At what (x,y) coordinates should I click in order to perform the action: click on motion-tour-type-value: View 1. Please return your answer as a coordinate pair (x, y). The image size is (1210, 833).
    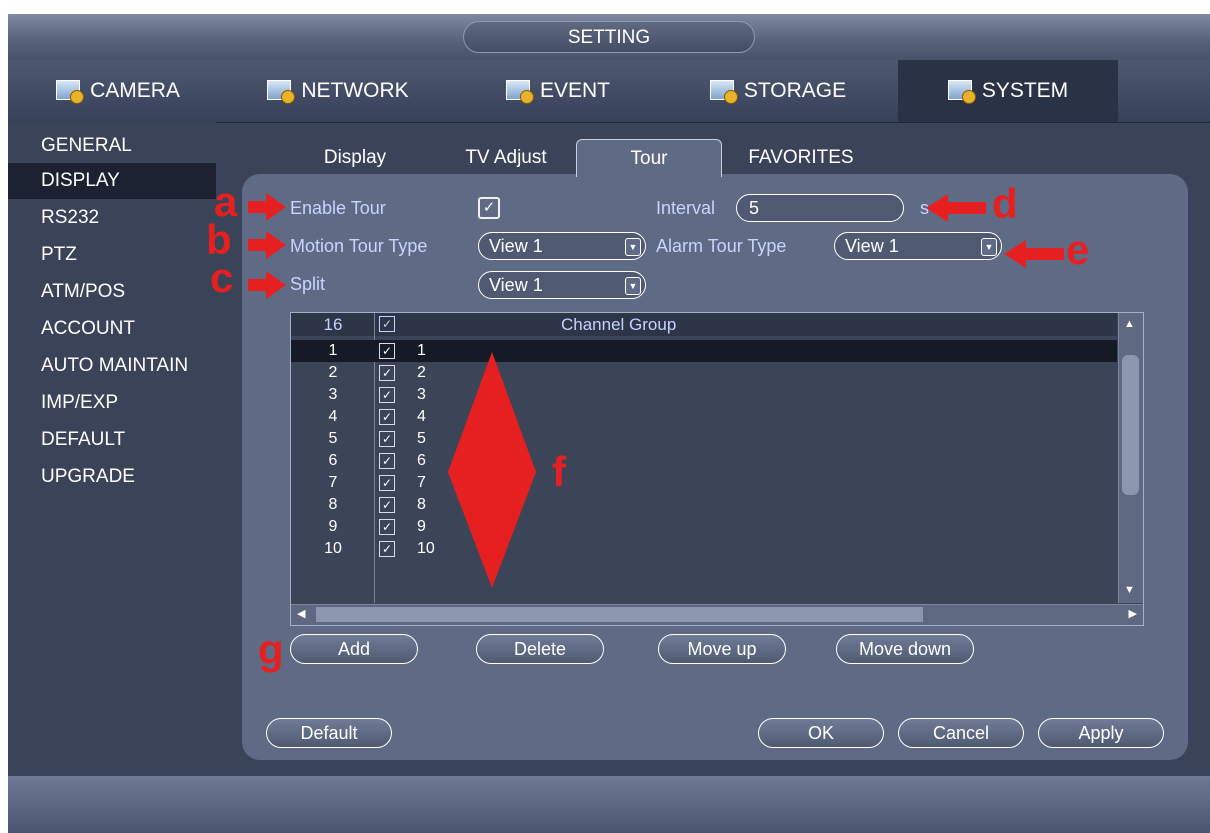
    Looking at the image, I should click on (516, 246).